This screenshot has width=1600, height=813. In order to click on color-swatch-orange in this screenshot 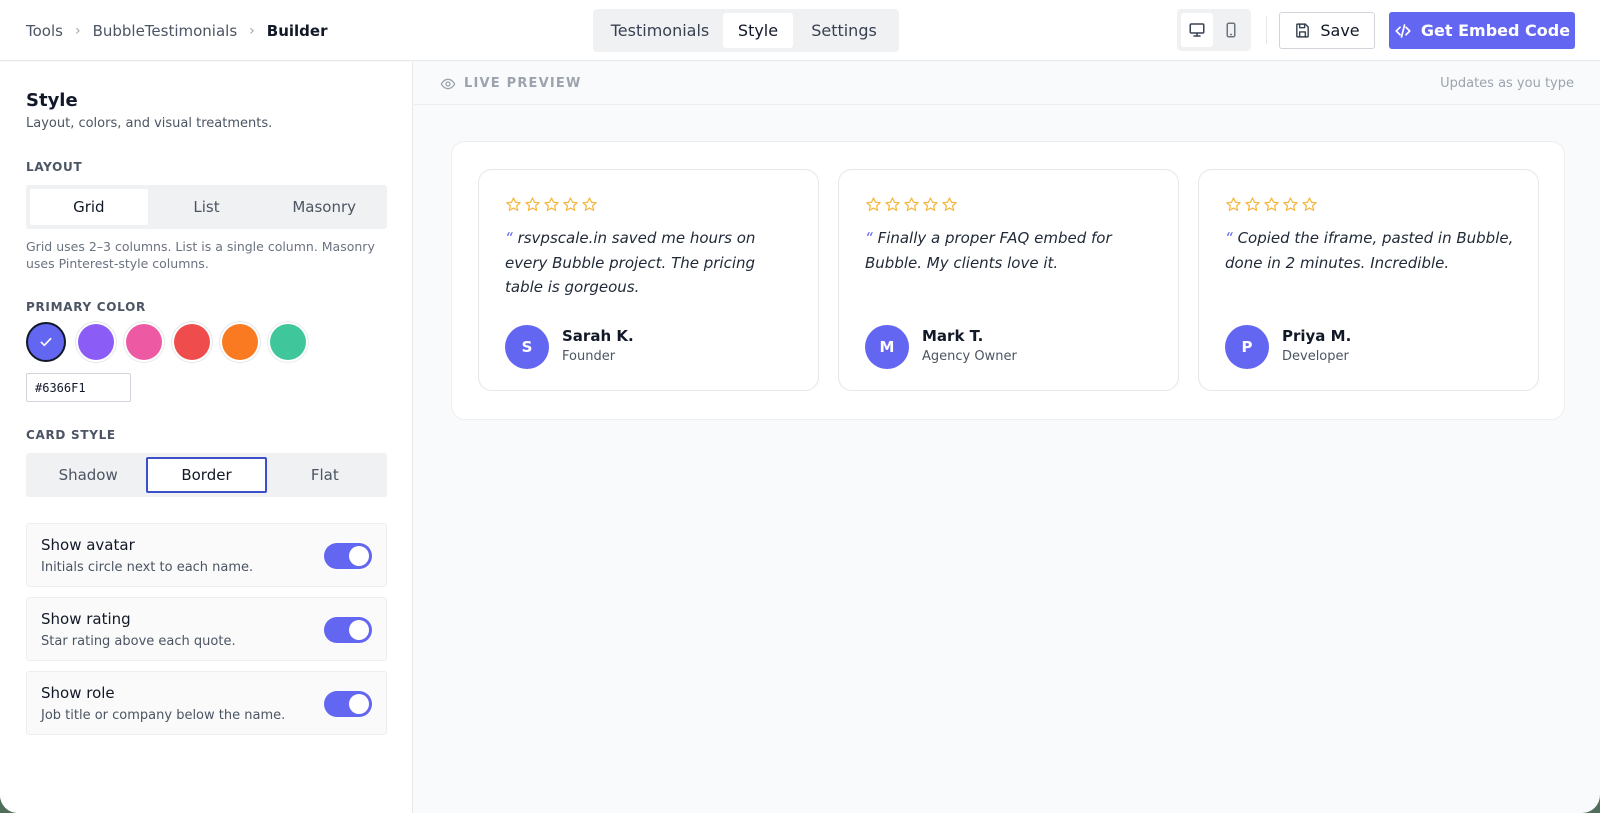, I will do `click(240, 342)`.